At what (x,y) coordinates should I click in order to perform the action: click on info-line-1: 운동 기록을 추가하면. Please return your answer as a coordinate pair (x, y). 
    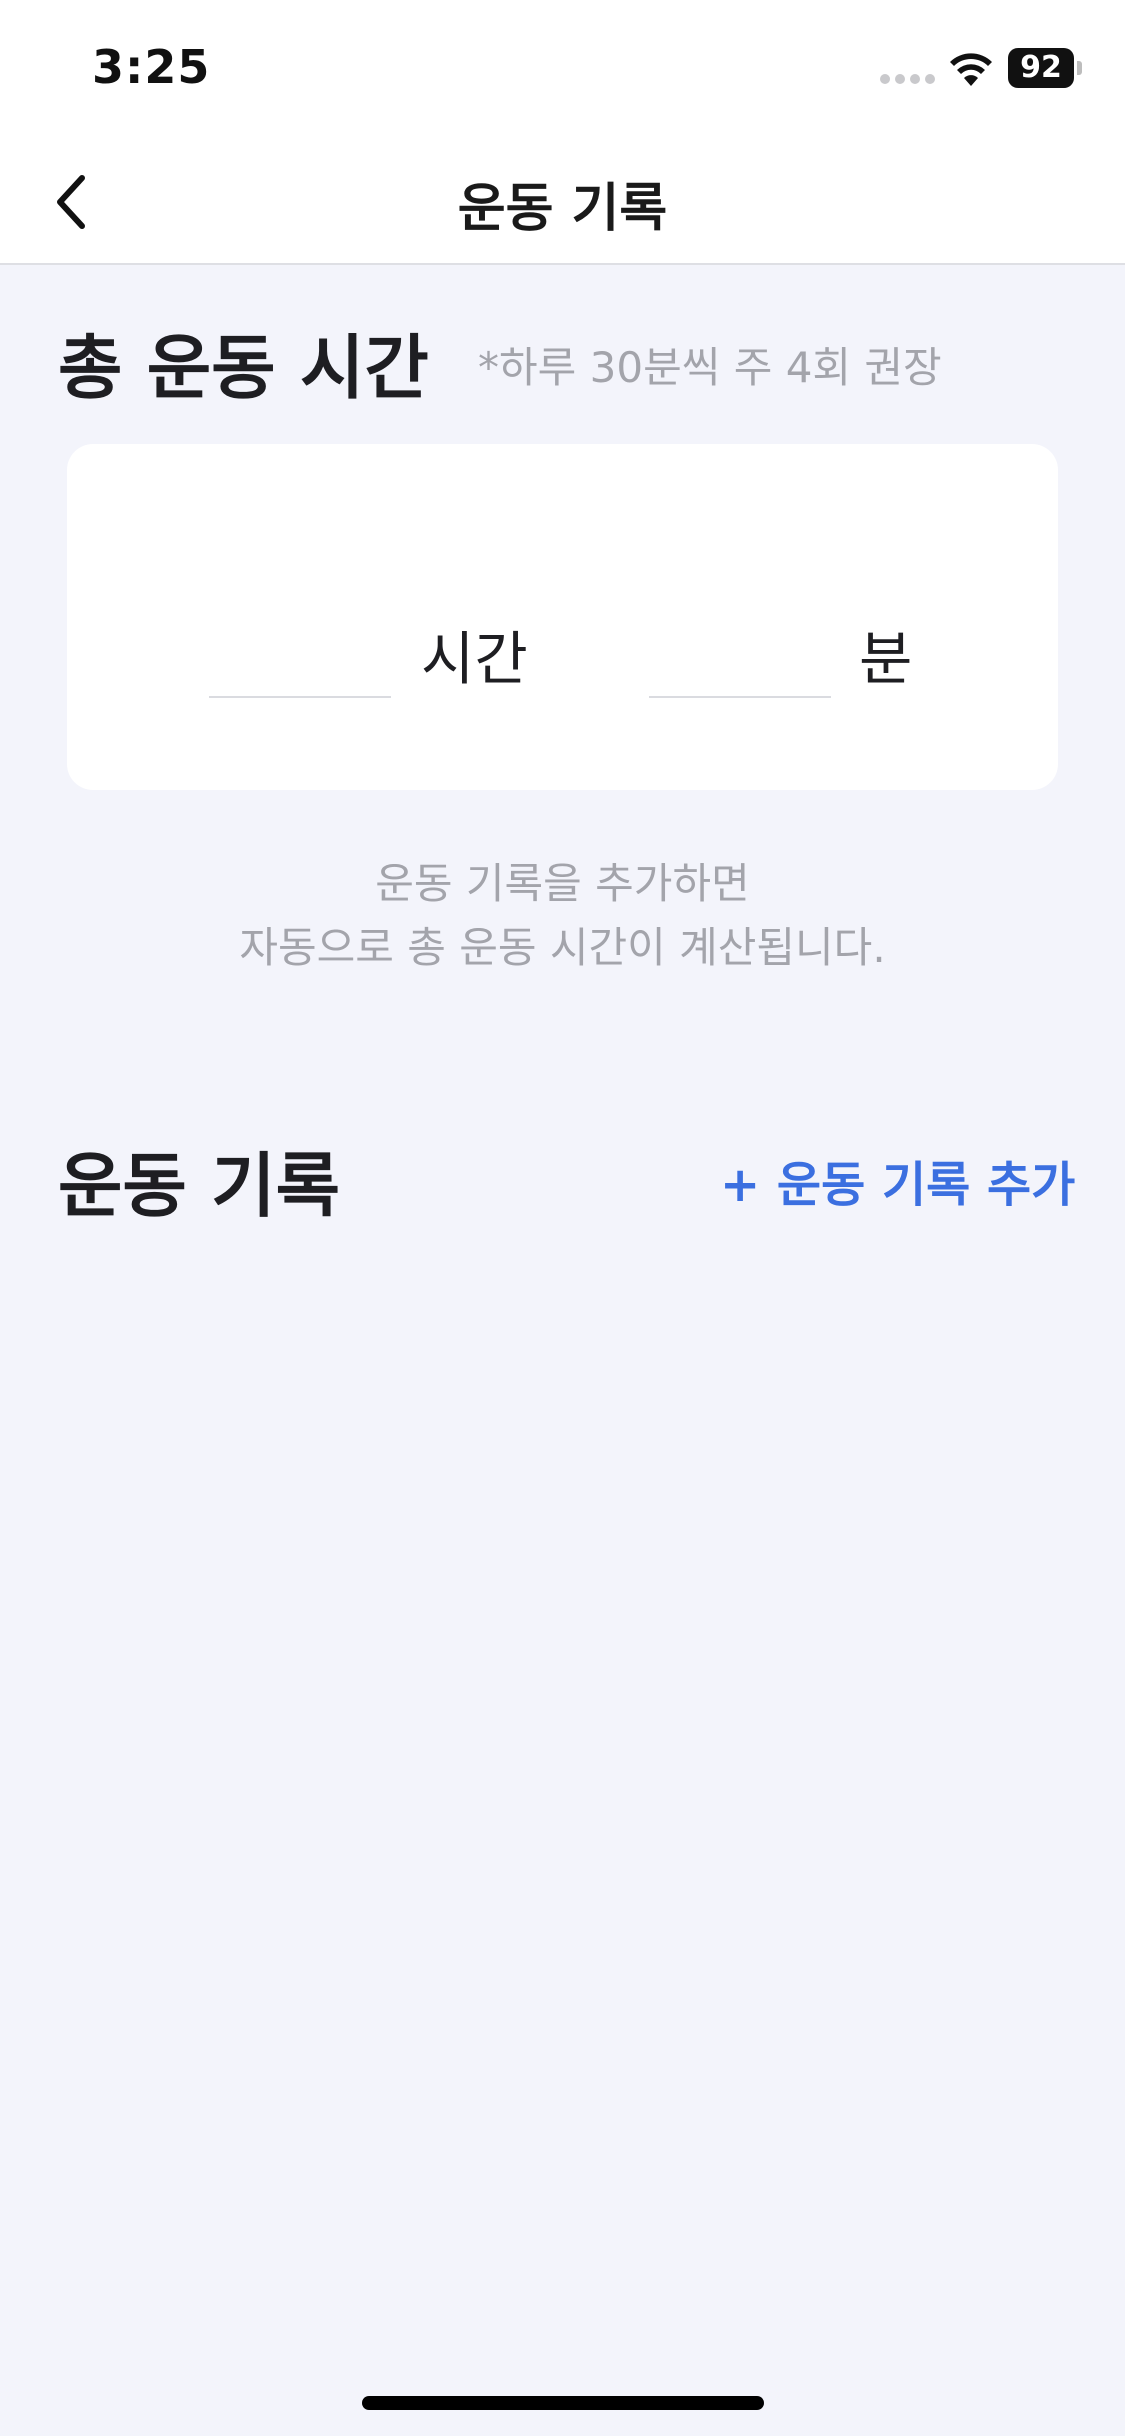
    Looking at the image, I should click on (562, 883).